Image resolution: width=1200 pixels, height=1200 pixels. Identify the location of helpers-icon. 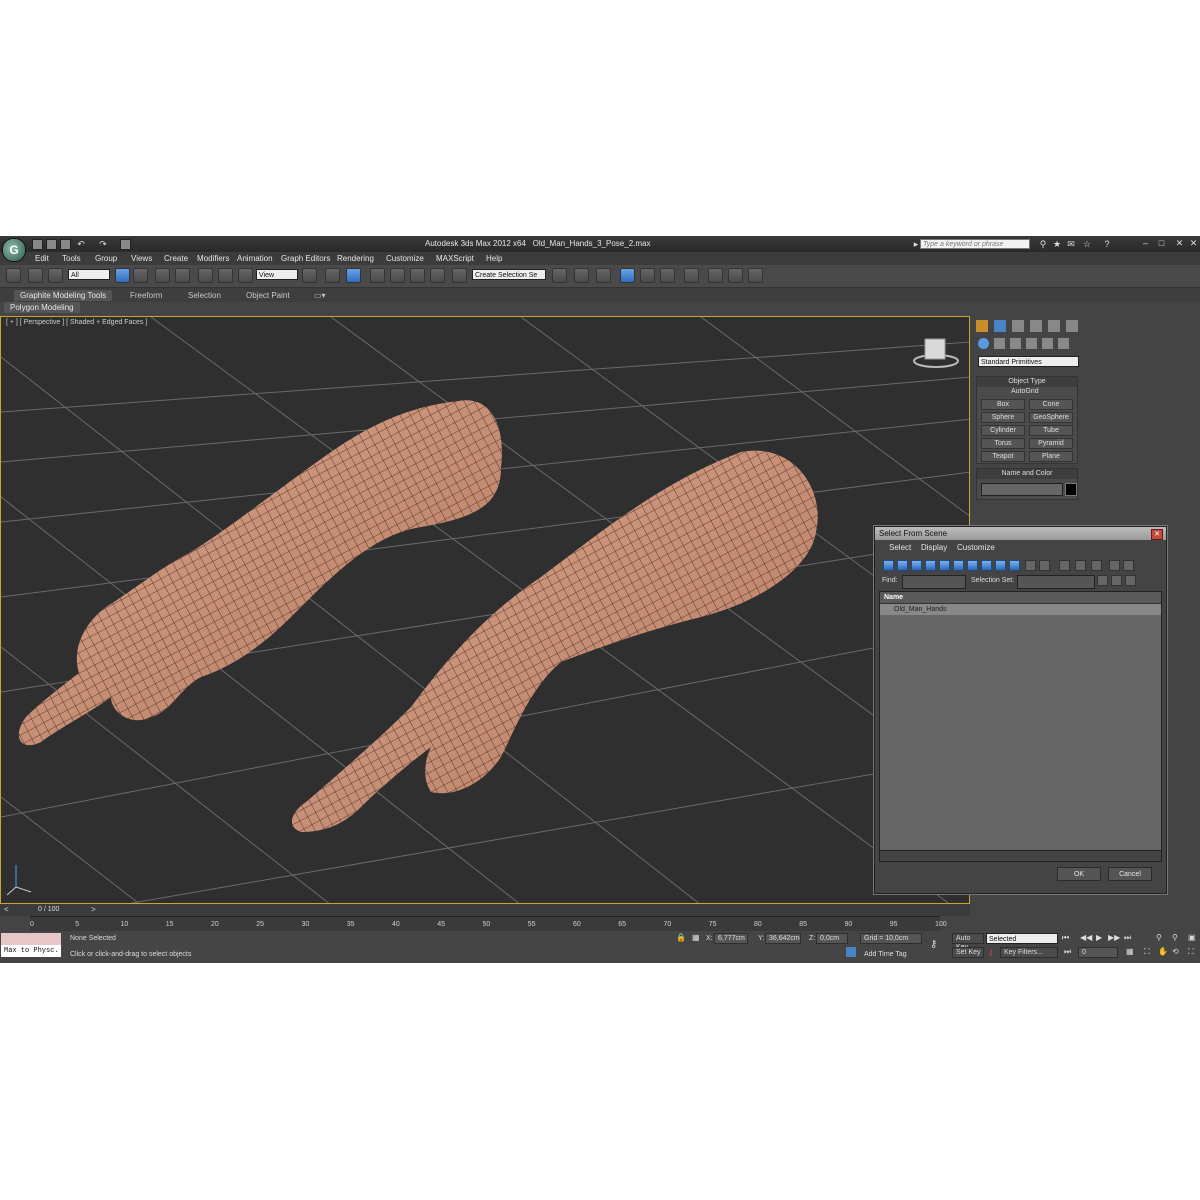
(1047, 343).